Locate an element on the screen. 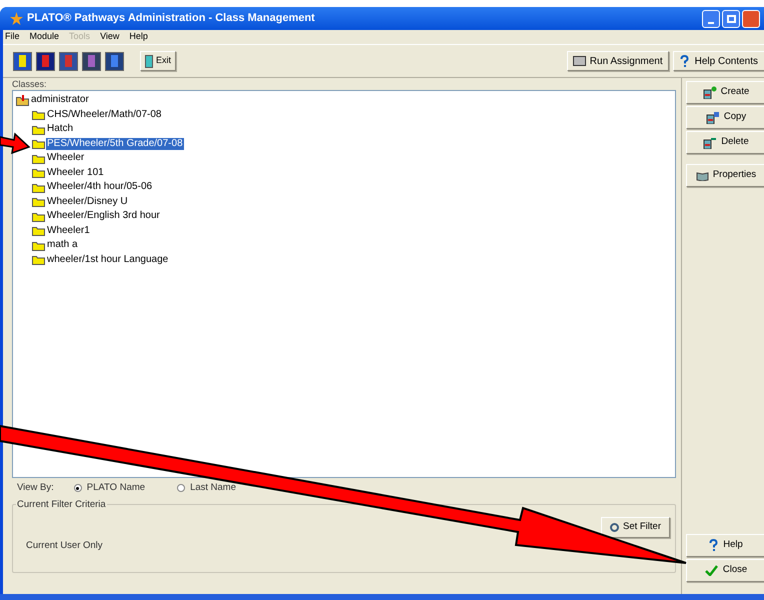 The height and width of the screenshot is (600, 764). menu-item: Help is located at coordinates (138, 37).